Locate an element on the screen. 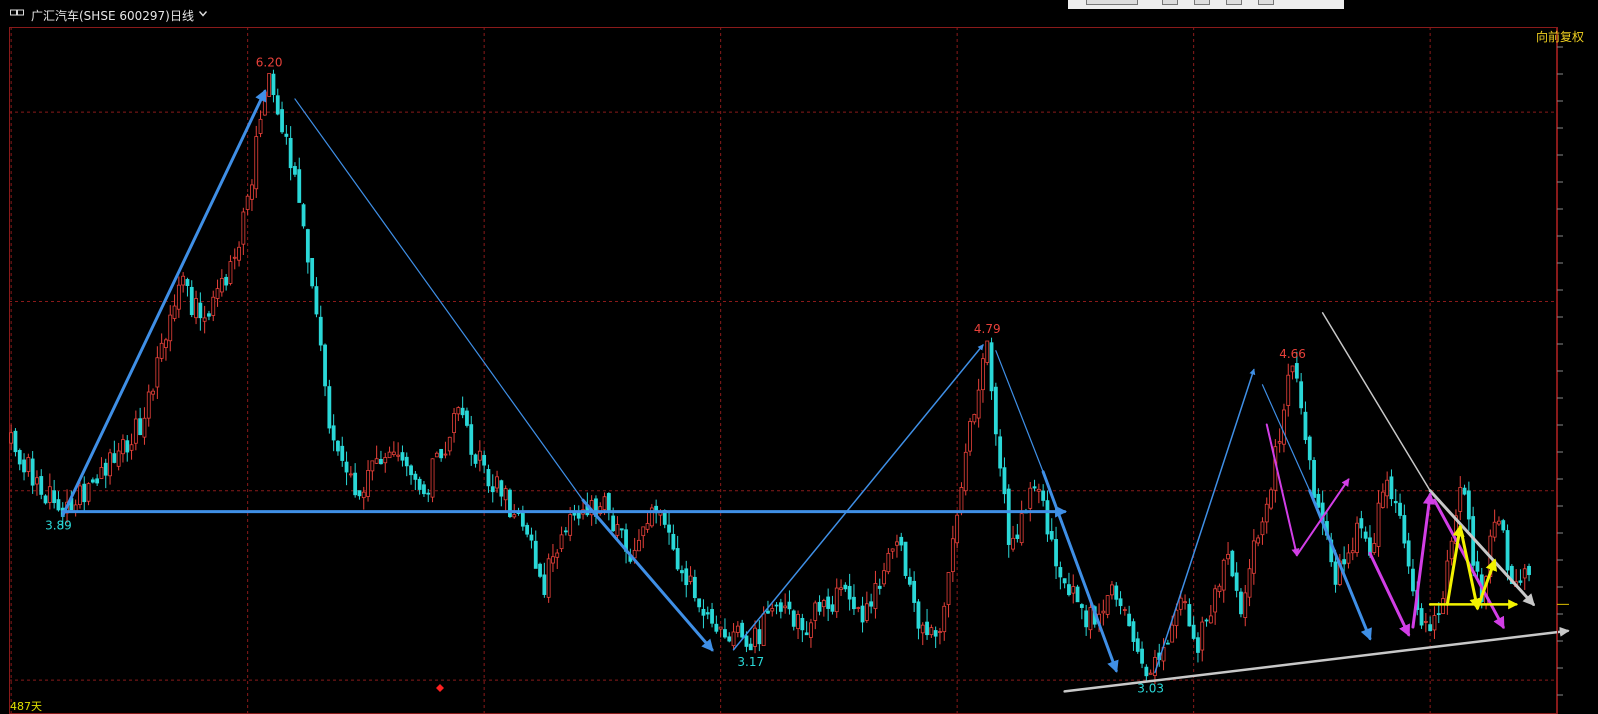  toolbar-field is located at coordinates (1112, 2).